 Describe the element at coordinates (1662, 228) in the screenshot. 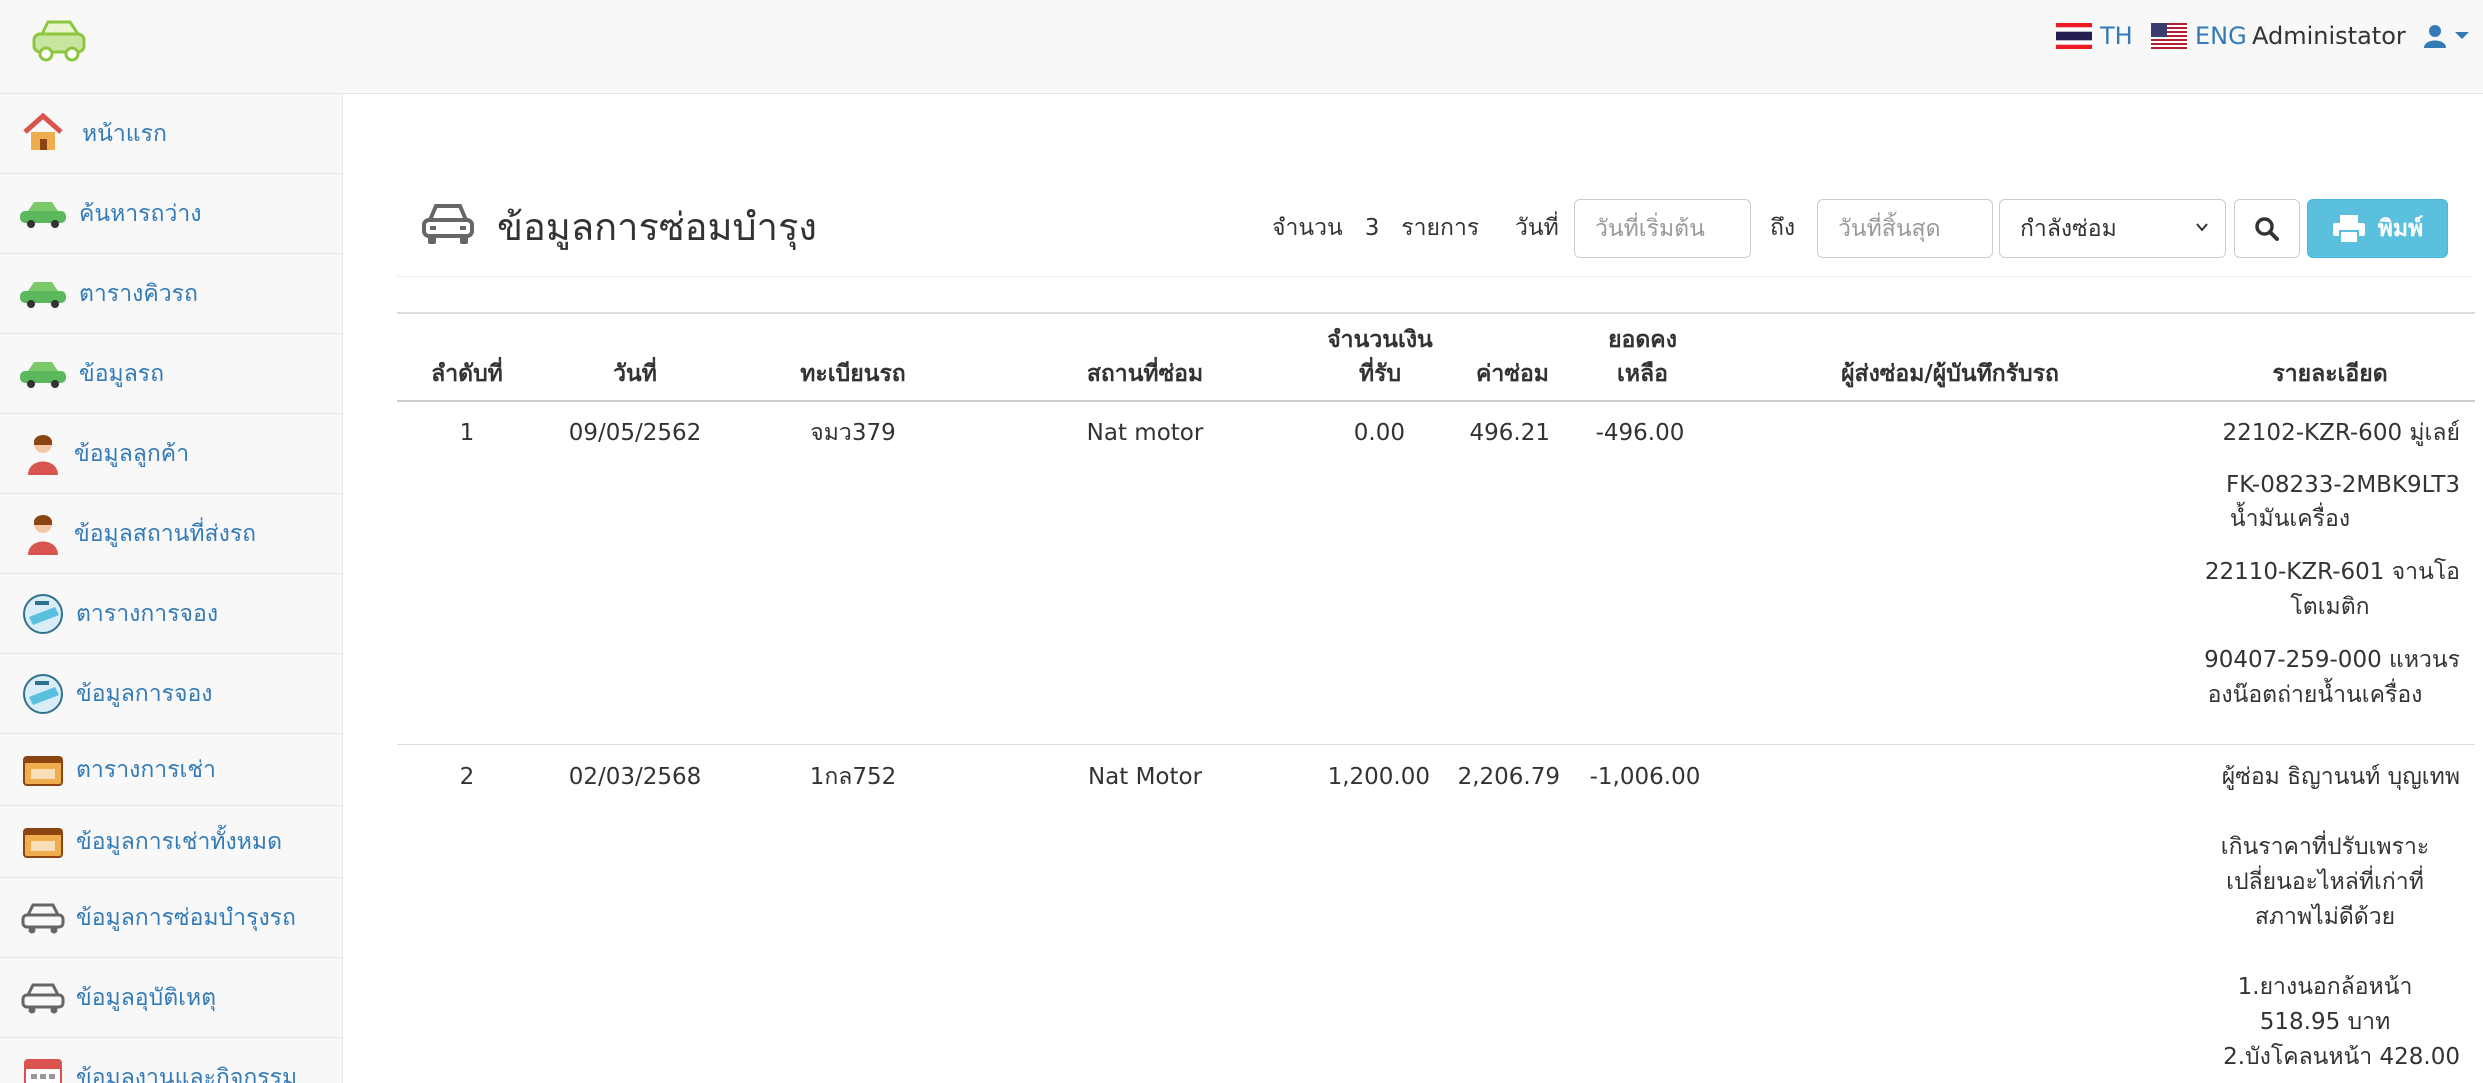

I see `start-date-input: วันที่เริ่มต้น` at that location.